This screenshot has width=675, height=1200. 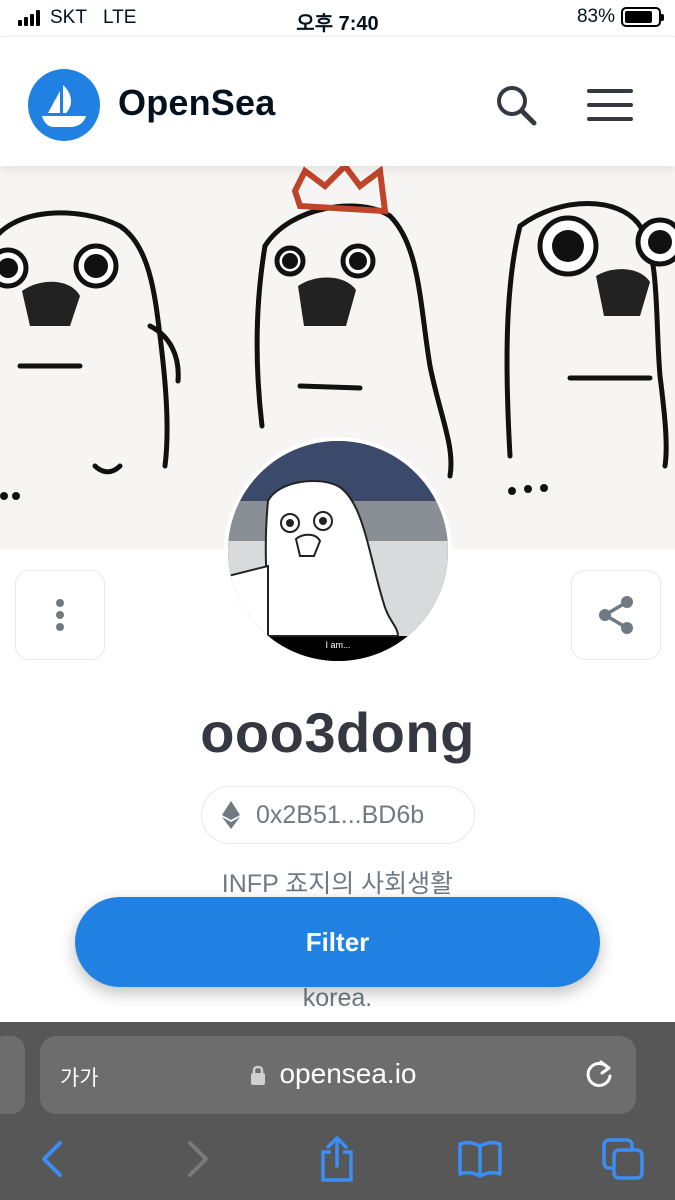 I want to click on back-button, so click(x=52, y=1159).